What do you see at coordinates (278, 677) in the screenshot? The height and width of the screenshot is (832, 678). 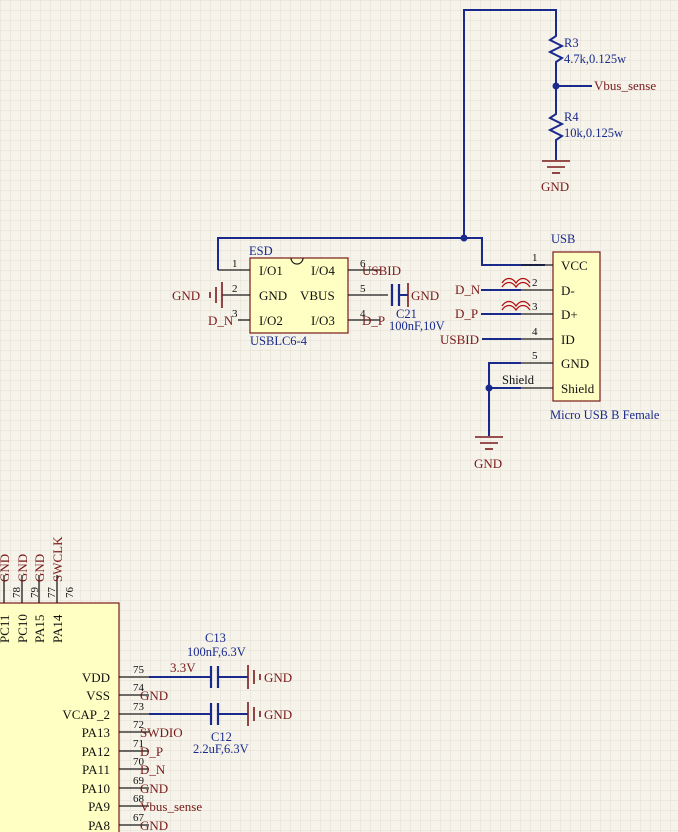 I see `gnd-label-c13: GND` at bounding box center [278, 677].